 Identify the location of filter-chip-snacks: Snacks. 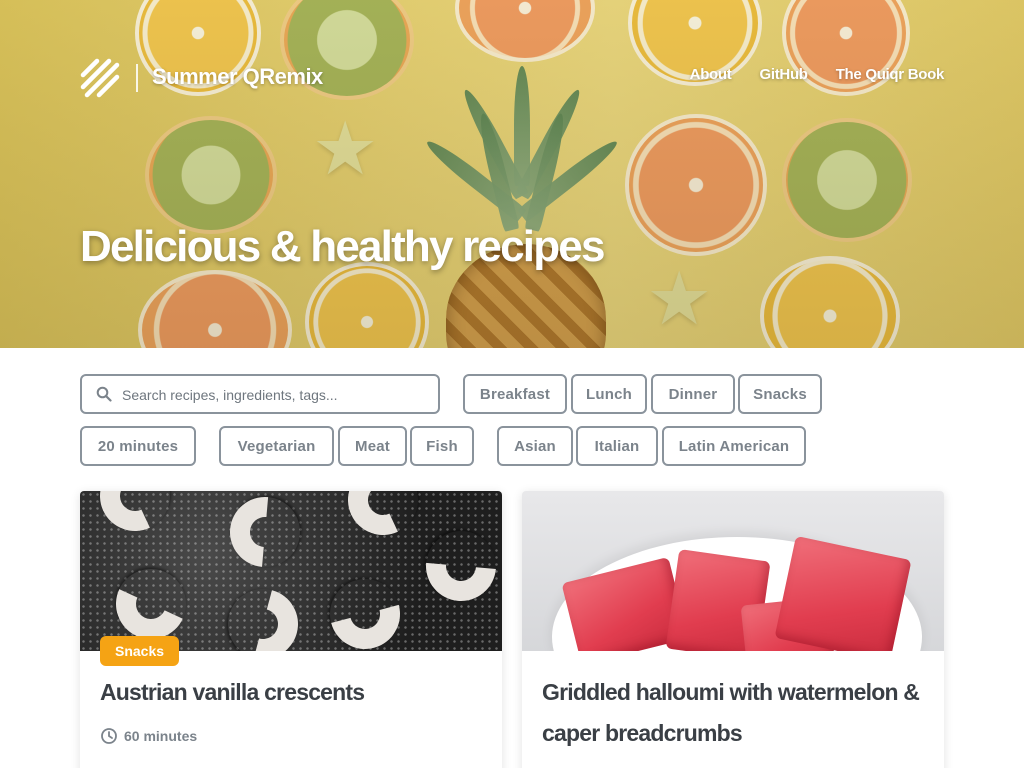
(780, 394).